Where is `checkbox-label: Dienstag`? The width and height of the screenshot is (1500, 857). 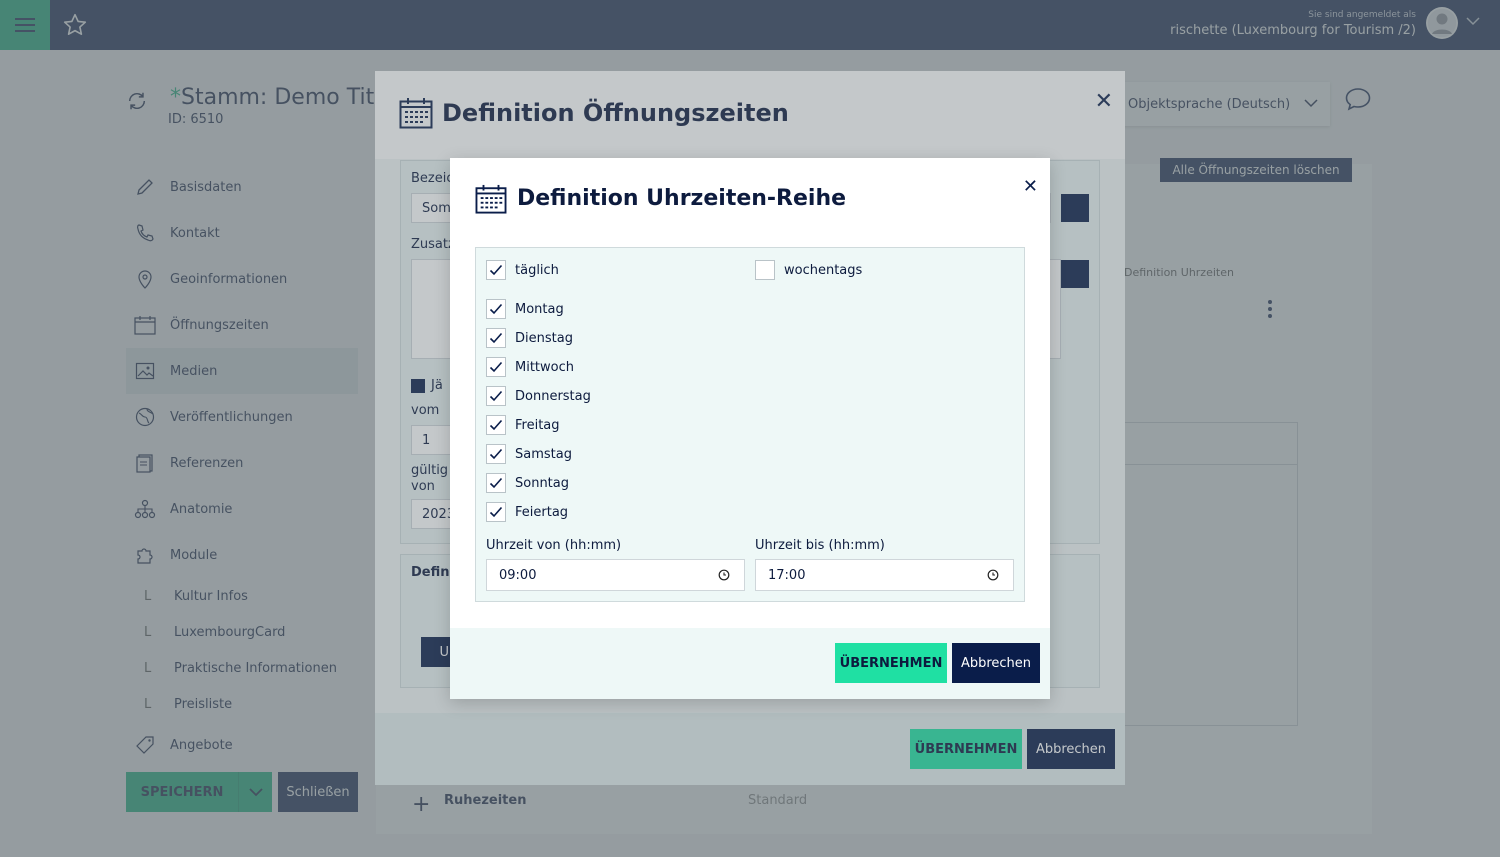 checkbox-label: Dienstag is located at coordinates (544, 338).